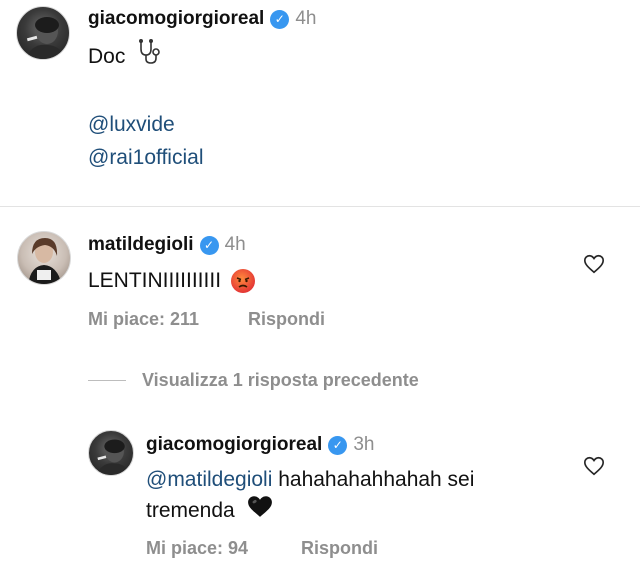  I want to click on angry-face-emoji, so click(242, 281).